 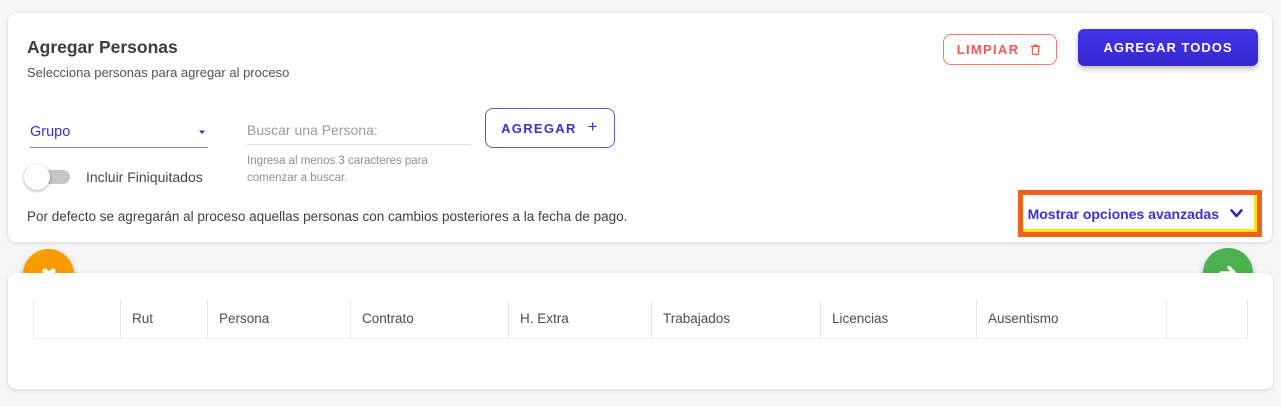 What do you see at coordinates (50, 131) in the screenshot?
I see `group-select-value: Grupo` at bounding box center [50, 131].